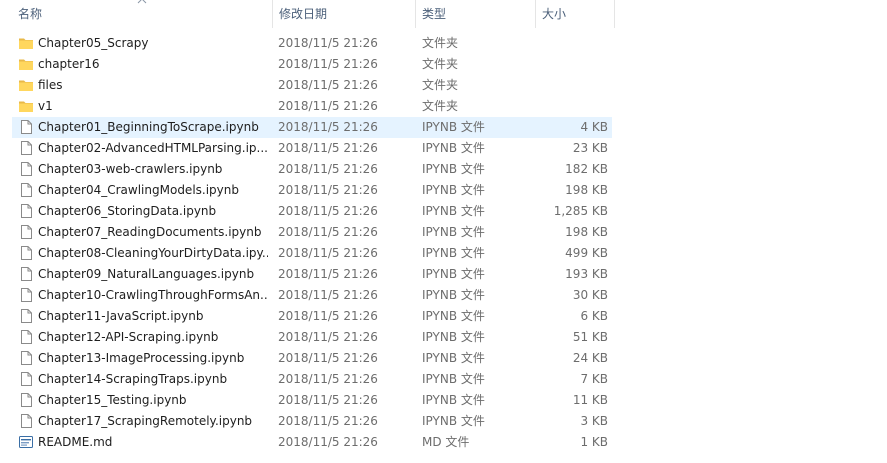  What do you see at coordinates (148, 127) in the screenshot?
I see `file-name: Chapter01_BeginningToScrape.ipynb` at bounding box center [148, 127].